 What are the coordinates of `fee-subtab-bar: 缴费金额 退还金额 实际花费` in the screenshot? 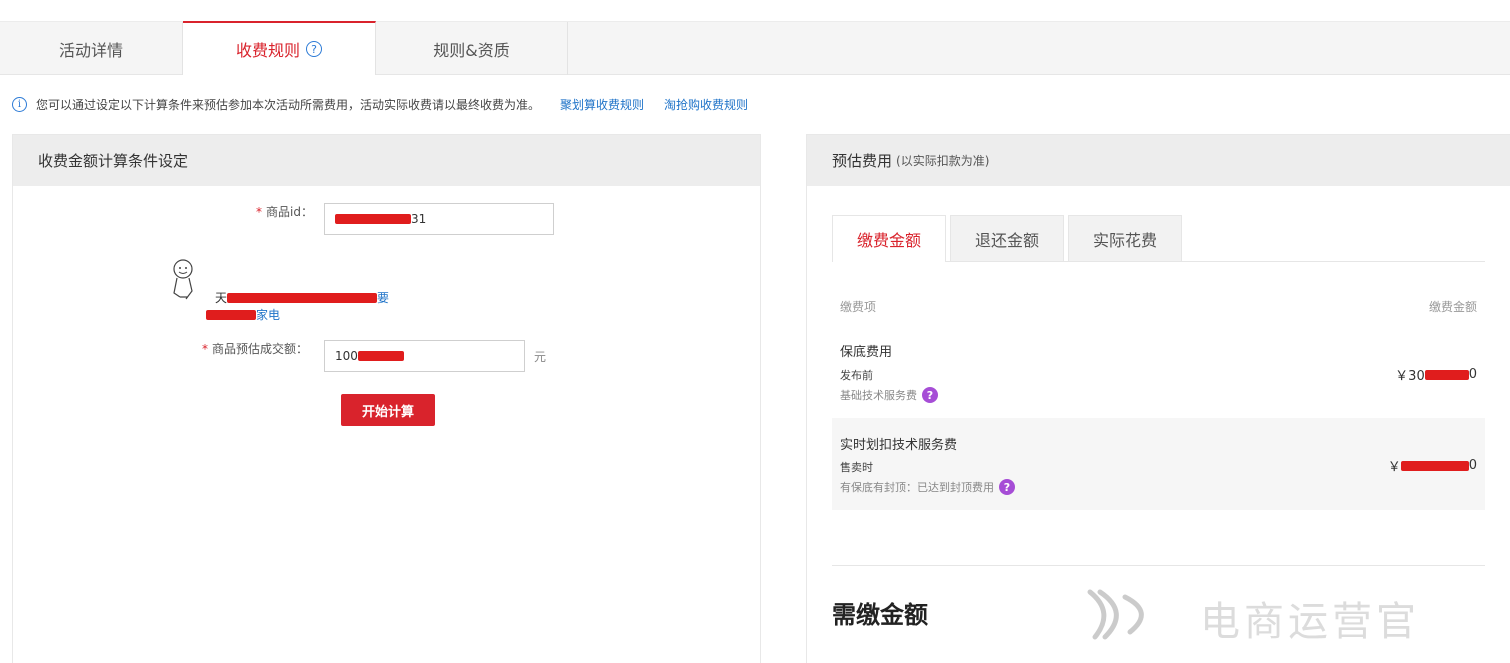 It's located at (1158, 238).